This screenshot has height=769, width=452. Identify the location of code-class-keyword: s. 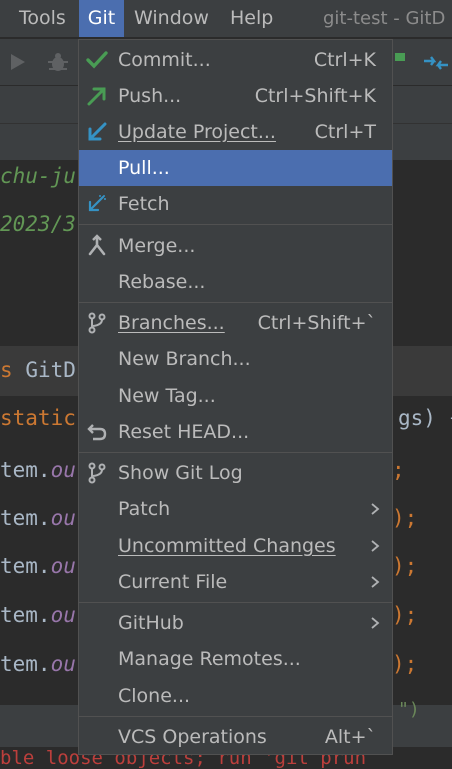
(6, 370).